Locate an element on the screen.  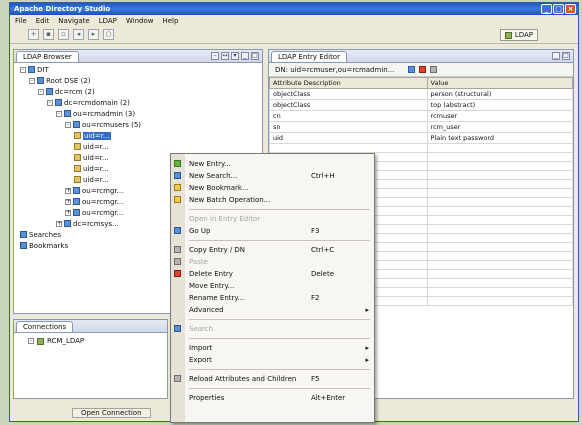
table-row: cn rcmuser is located at coordinates (421, 116).